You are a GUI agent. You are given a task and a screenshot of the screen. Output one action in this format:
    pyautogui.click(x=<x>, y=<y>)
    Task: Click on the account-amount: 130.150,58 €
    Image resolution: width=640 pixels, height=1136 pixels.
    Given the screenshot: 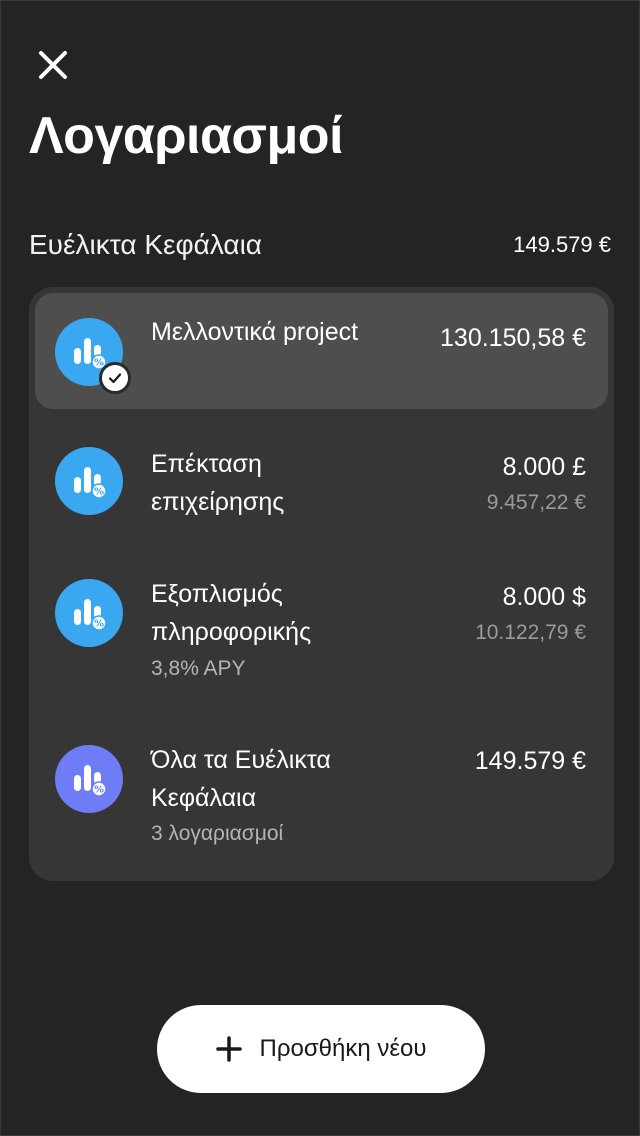 What is the action you would take?
    pyautogui.click(x=513, y=338)
    